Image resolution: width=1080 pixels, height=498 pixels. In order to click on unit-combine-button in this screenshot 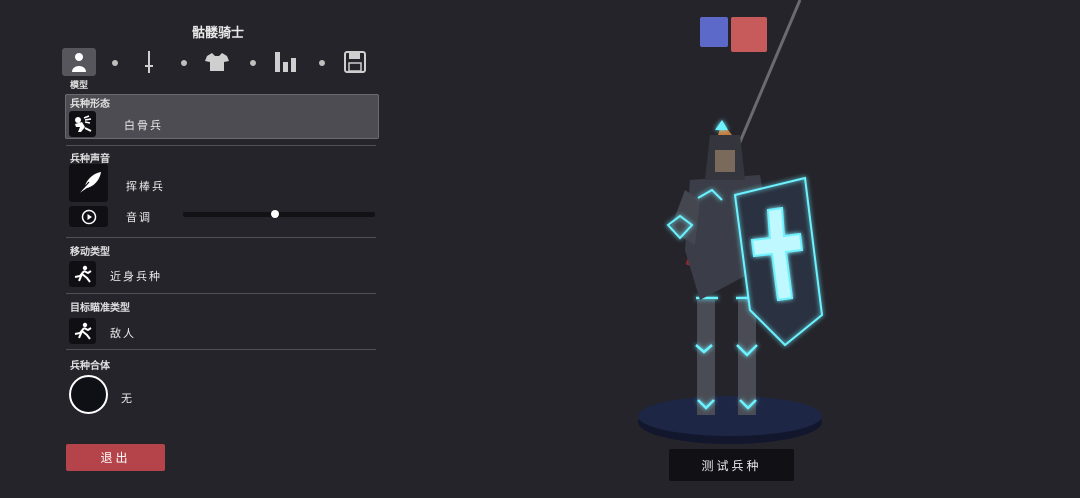, I will do `click(88, 394)`.